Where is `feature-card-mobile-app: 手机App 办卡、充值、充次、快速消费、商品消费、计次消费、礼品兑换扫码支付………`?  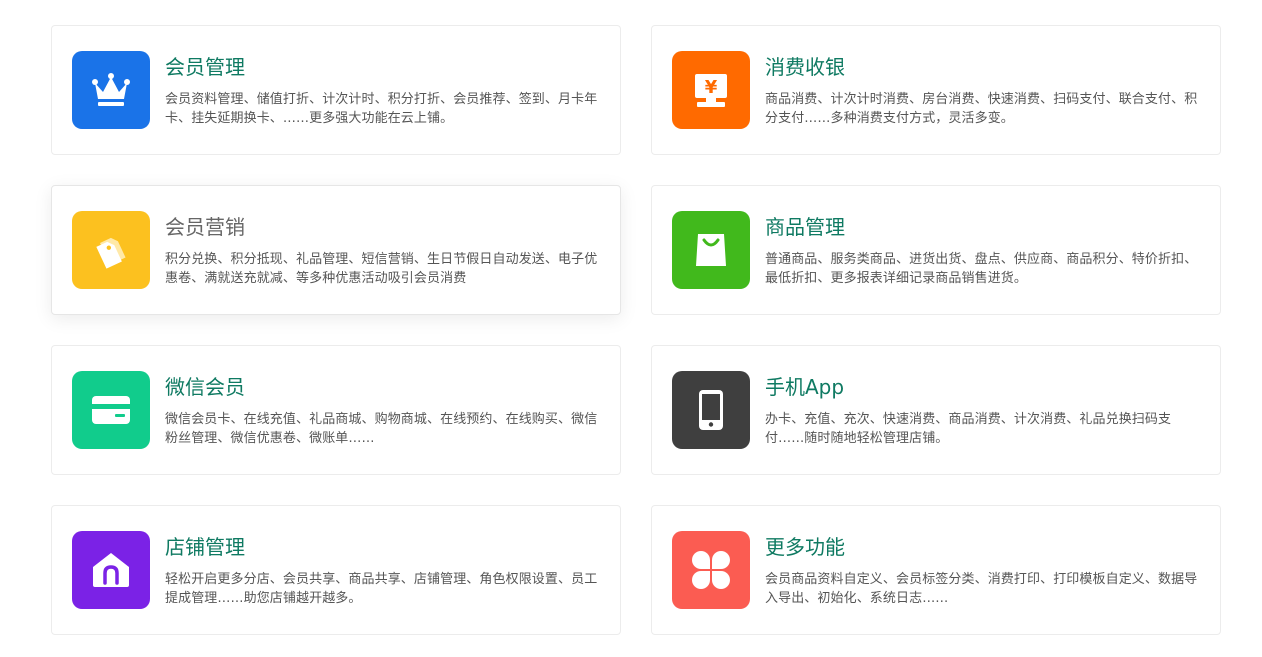
feature-card-mobile-app: 手机App 办卡、充值、充次、快速消费、商品消费、计次消费、礼品兑换扫码支付……… is located at coordinates (936, 410).